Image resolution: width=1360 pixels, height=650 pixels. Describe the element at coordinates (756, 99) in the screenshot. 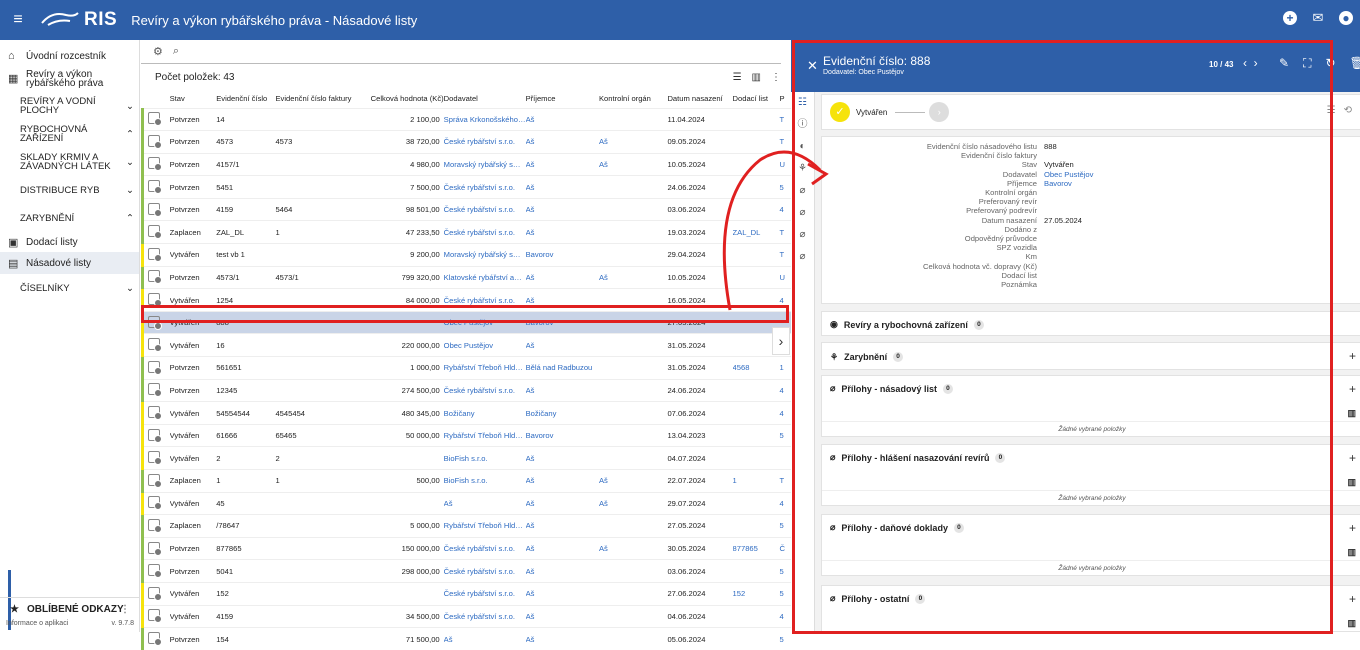

I see `column-header: Dodací list` at that location.